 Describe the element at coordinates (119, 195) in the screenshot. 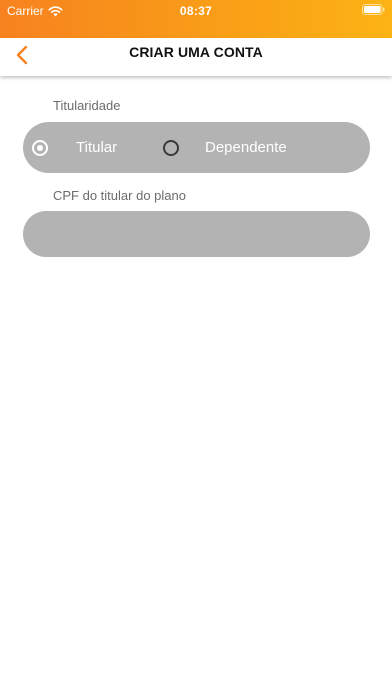

I see `cpf-label: CPF do titular do plano` at that location.